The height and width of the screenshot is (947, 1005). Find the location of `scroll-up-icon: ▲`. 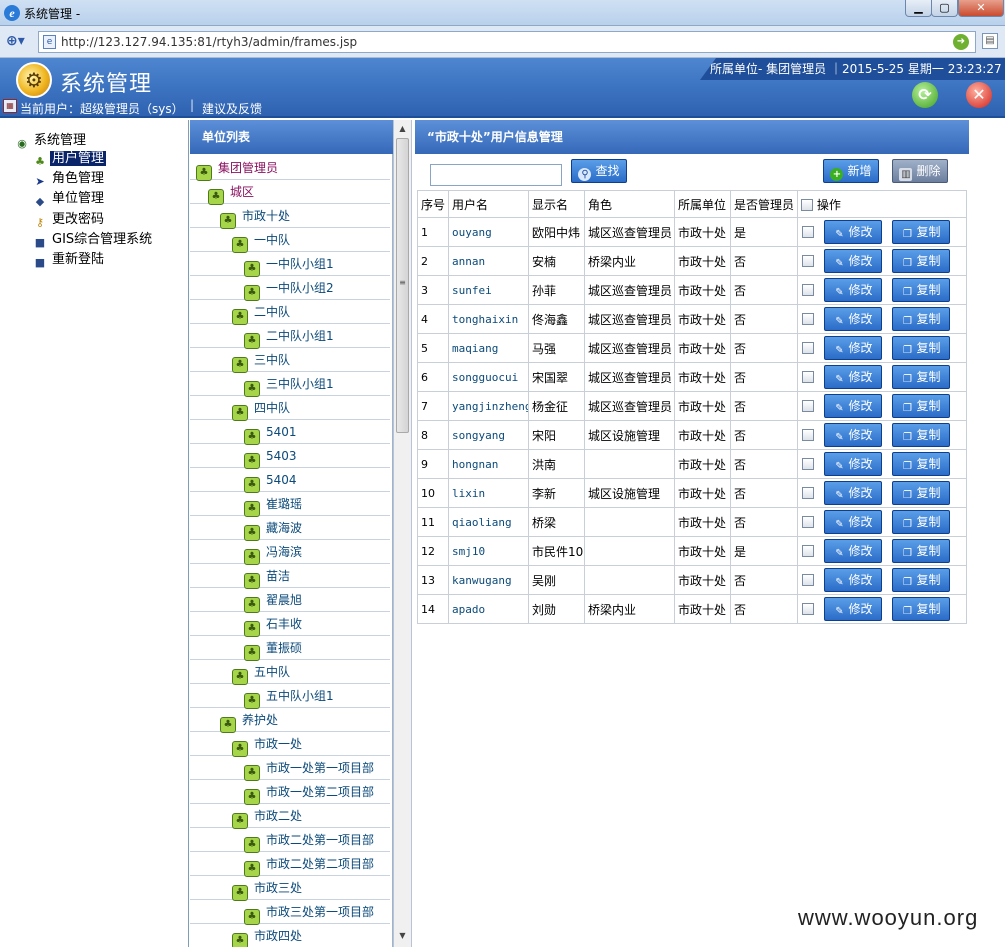

scroll-up-icon: ▲ is located at coordinates (402, 128).